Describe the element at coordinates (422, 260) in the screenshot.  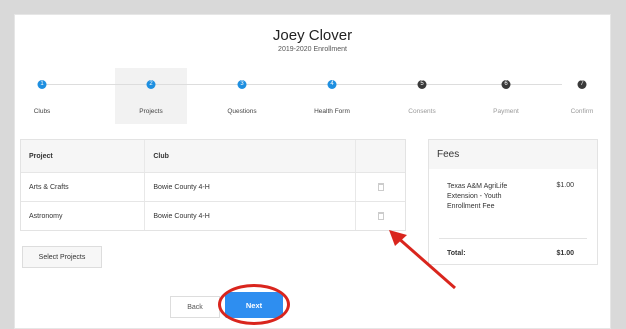
I see `annotation-arrow-icon` at that location.